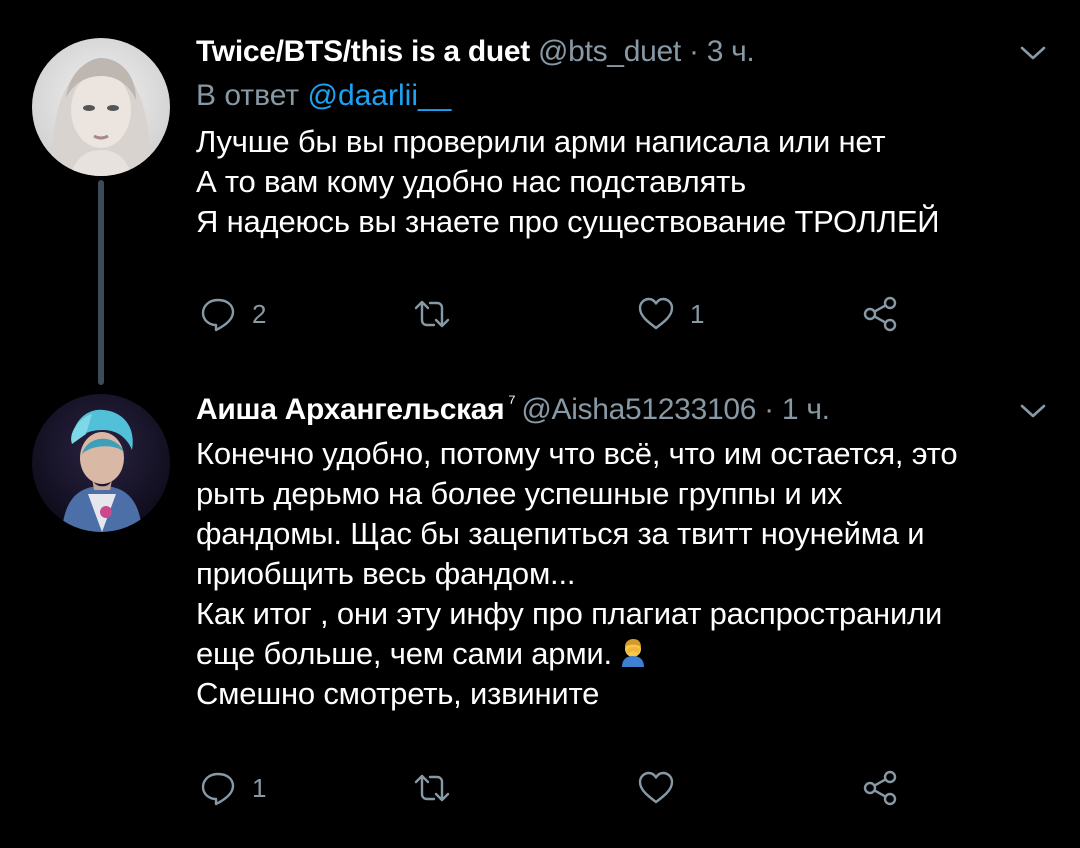  What do you see at coordinates (404, 653) in the screenshot?
I see `tweet-text-line: еще больше, чем сами арми.` at bounding box center [404, 653].